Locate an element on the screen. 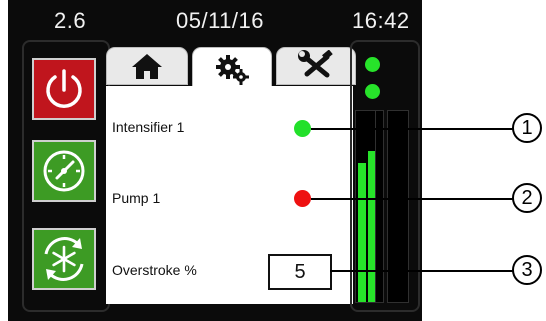  power-button is located at coordinates (64, 89).